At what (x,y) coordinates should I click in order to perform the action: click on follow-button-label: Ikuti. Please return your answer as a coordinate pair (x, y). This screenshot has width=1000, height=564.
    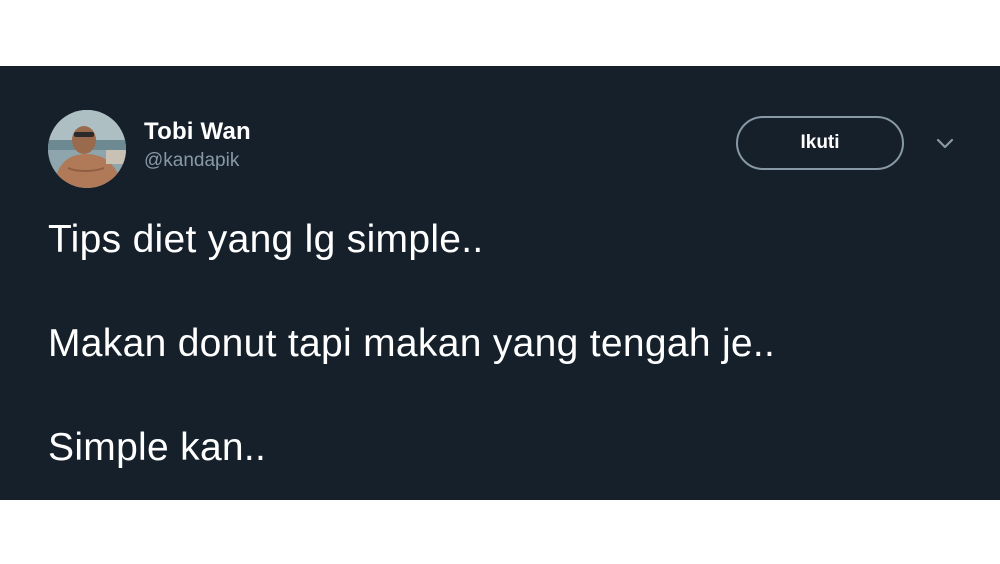
    Looking at the image, I should click on (820, 142).